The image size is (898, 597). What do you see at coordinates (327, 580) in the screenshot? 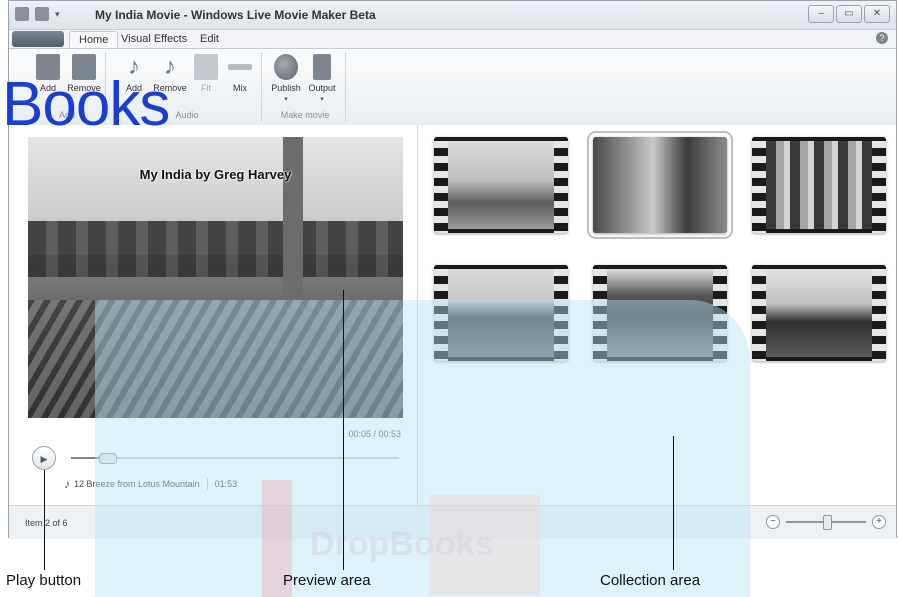
I see `preview-area-callout: Preview area` at bounding box center [327, 580].